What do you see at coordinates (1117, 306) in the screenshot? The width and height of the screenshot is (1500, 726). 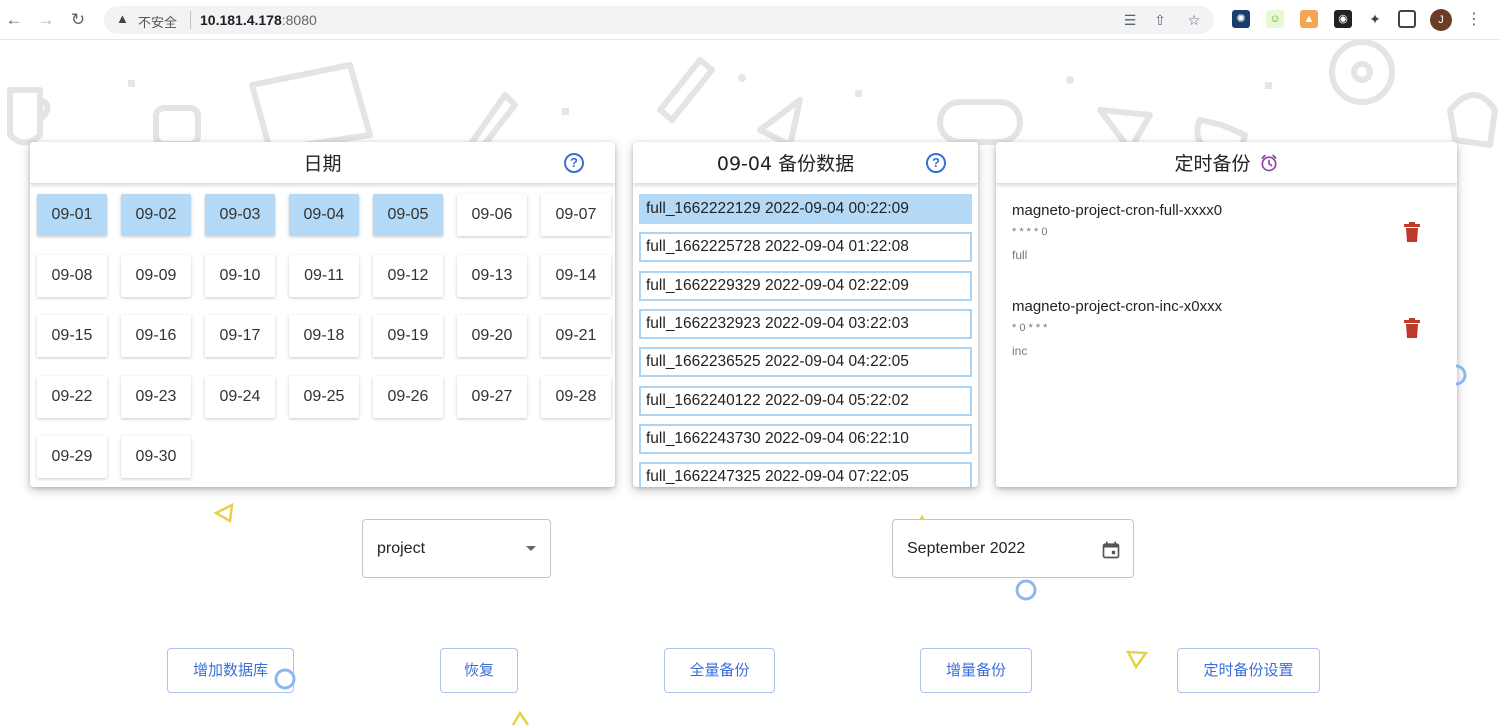 I see `cron-job-name: magneto-project-cron-inc-x0xxx` at bounding box center [1117, 306].